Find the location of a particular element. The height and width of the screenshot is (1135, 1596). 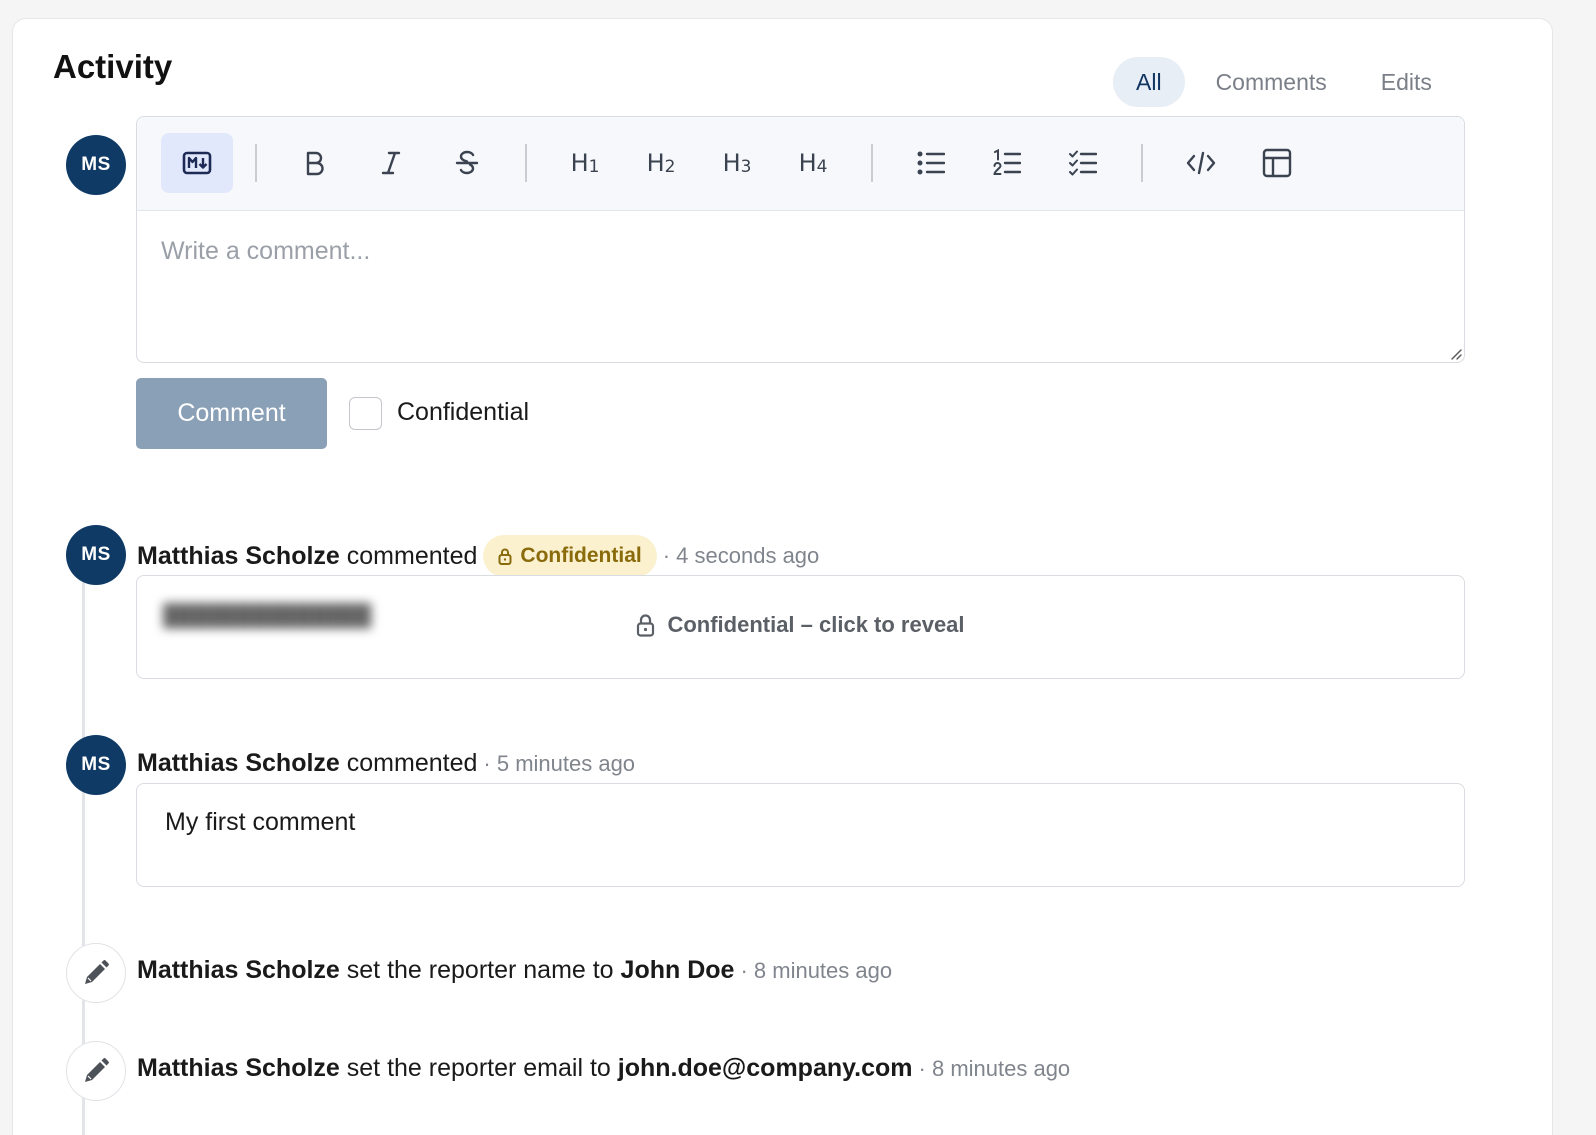

italic-icon is located at coordinates (391, 163).